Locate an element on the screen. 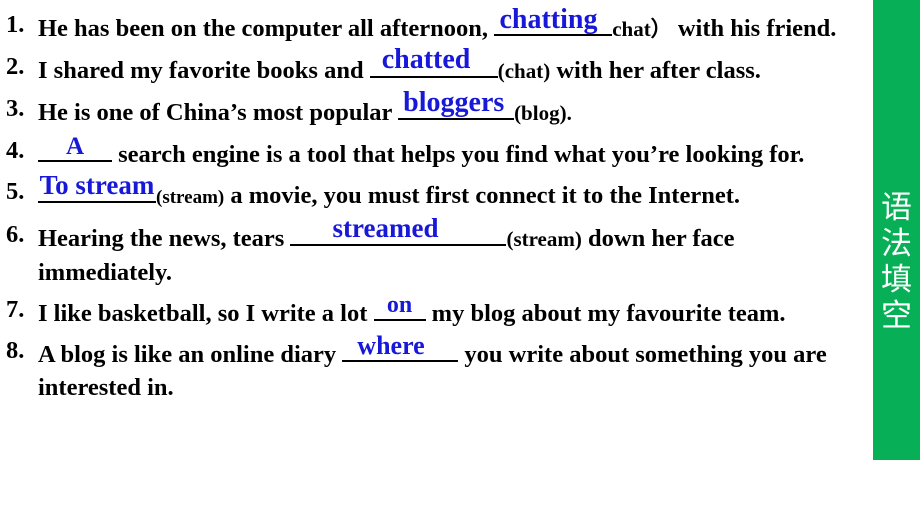 This screenshot has height=518, width=920. answer-word: on is located at coordinates (399, 305).